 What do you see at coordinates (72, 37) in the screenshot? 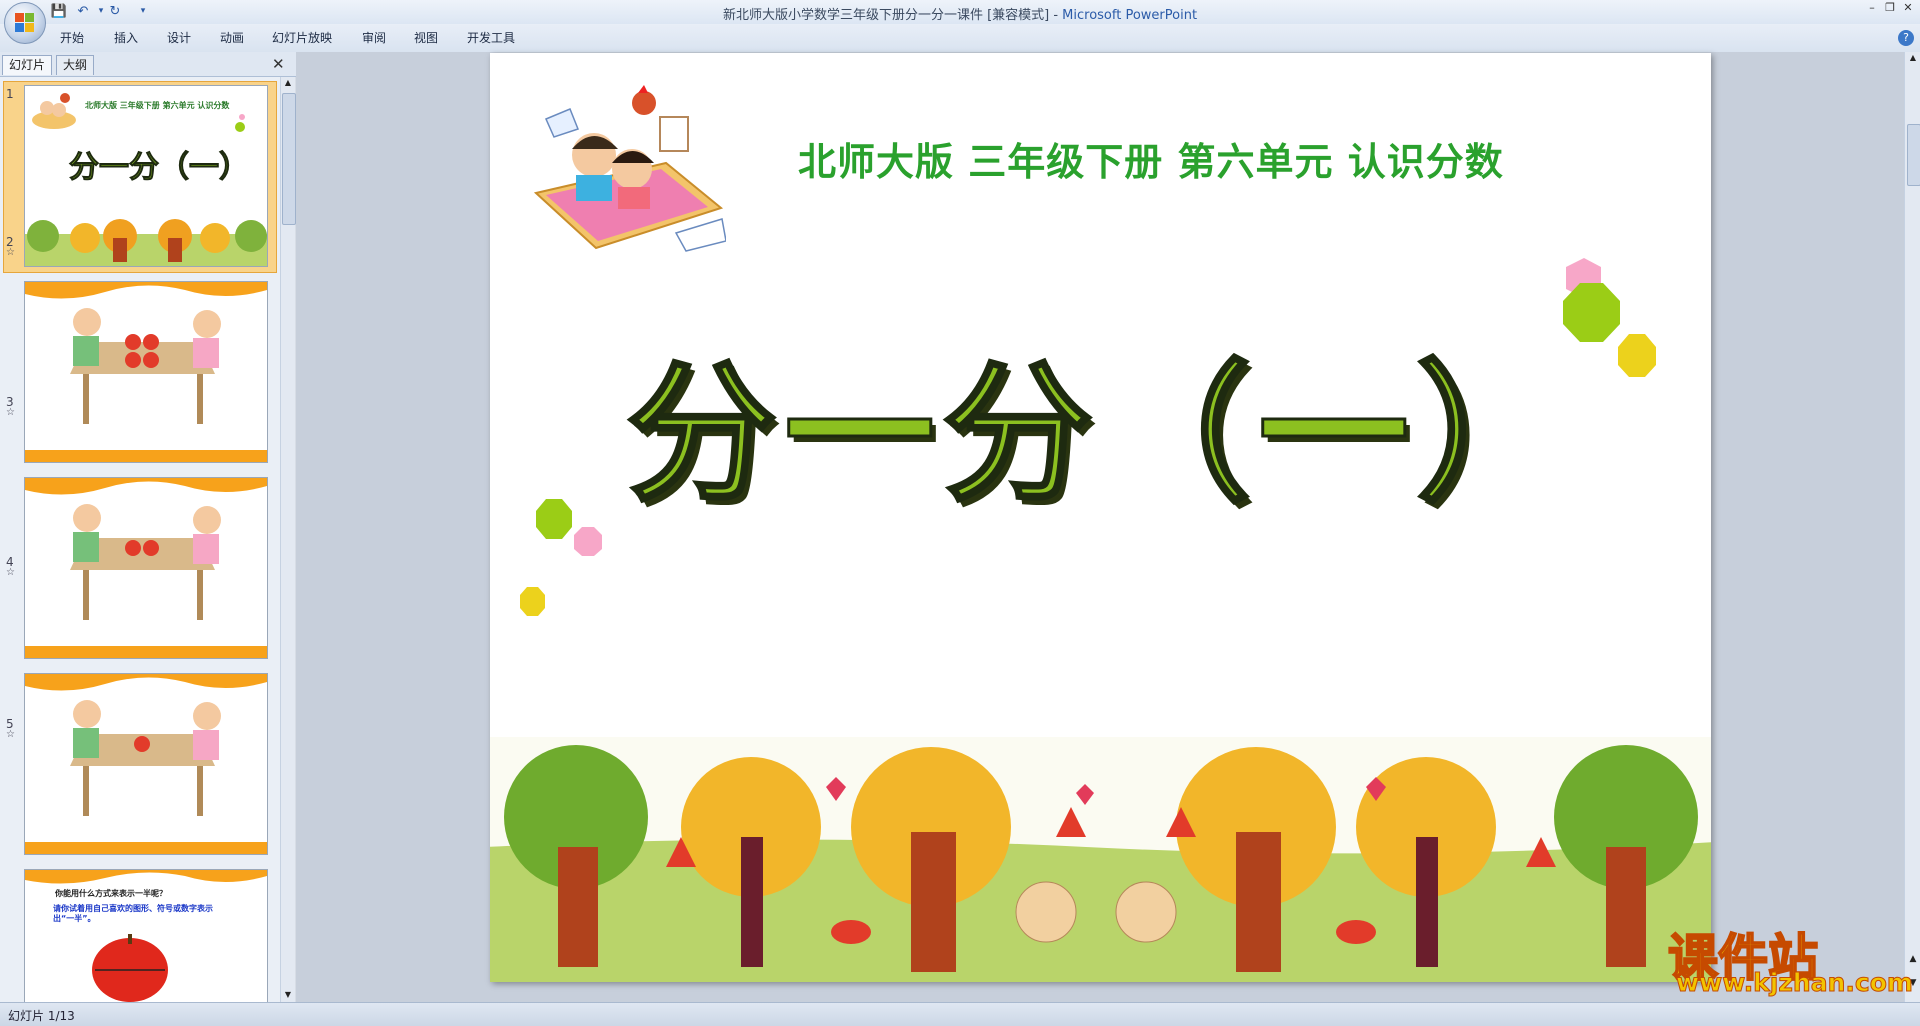
I see `tab-home: 开始` at bounding box center [72, 37].